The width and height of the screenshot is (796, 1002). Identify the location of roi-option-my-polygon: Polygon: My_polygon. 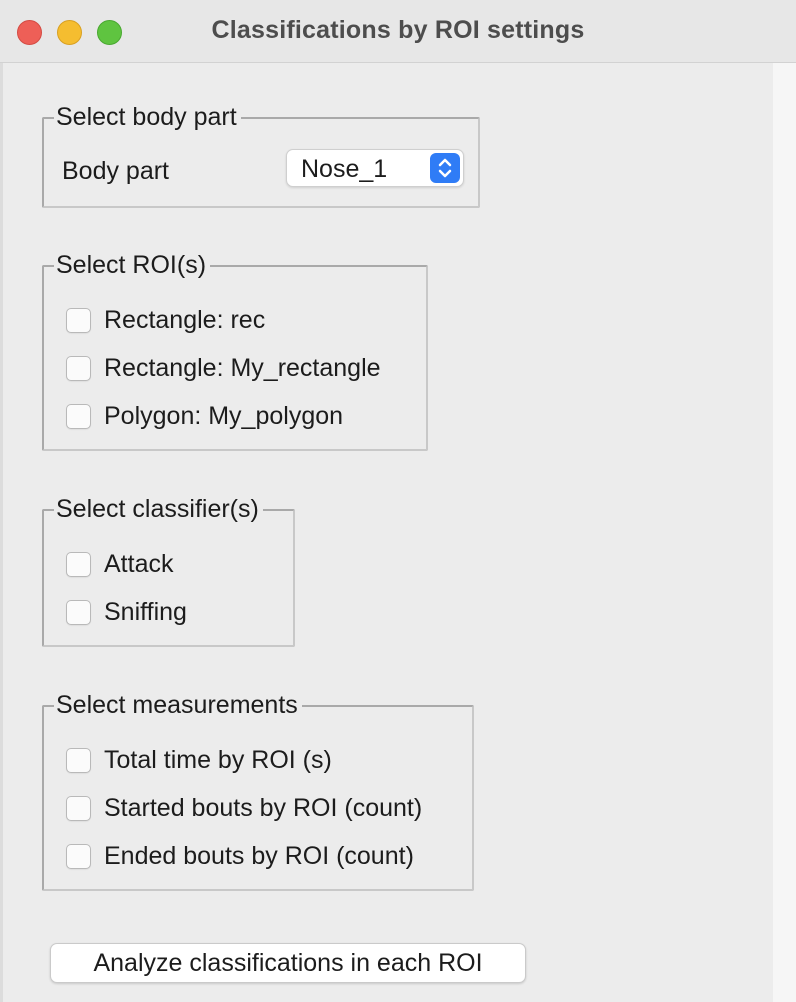
(204, 416).